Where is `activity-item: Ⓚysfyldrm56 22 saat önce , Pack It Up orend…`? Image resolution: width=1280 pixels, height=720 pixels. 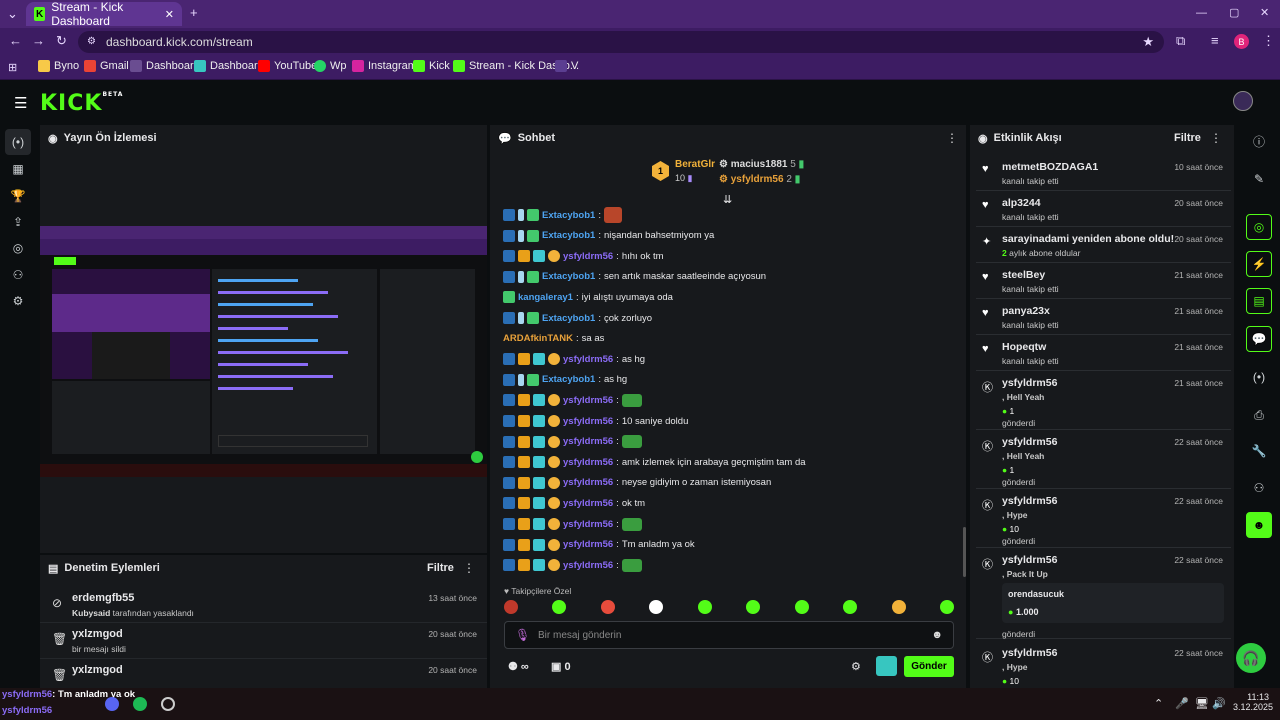 activity-item: Ⓚysfyldrm56 22 saat önce , Pack It Up orend… is located at coordinates (1103, 593).